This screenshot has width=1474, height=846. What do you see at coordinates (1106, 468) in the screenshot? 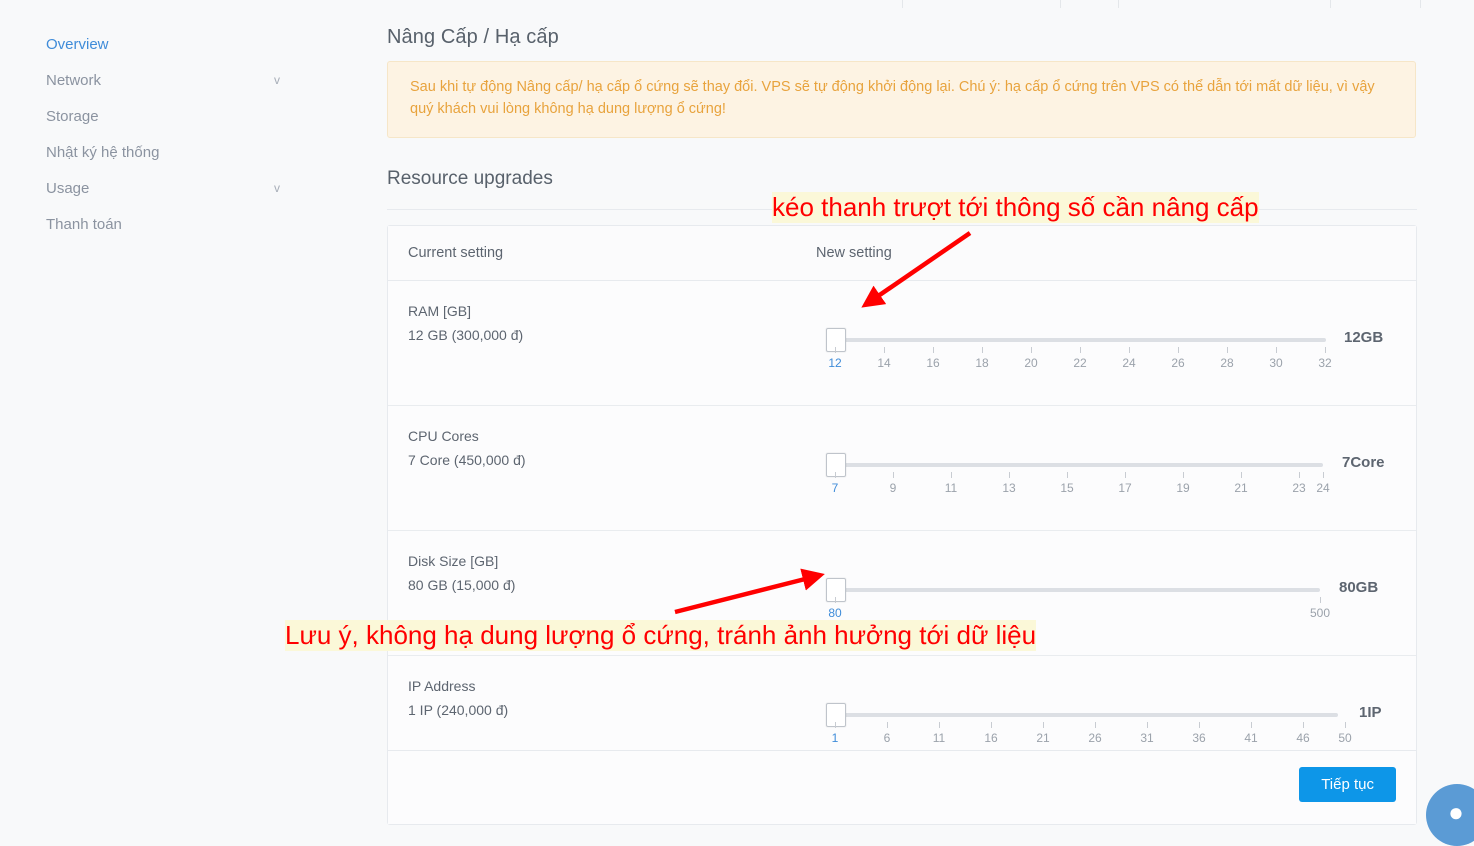
I see `slider-cell-cpu: 7 9 11 13 15 17 19 21 23 24 7Core` at bounding box center [1106, 468].